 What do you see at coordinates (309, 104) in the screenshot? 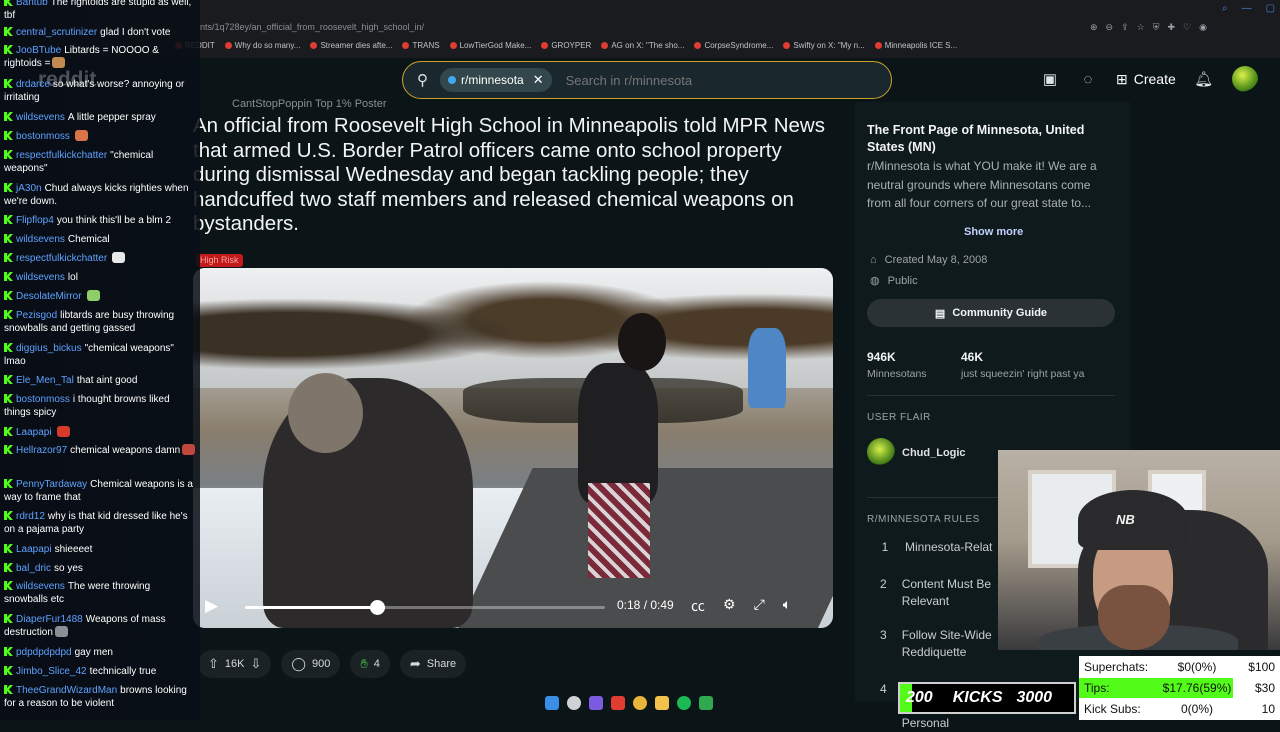
I see `post-author: CantStopPoppin Top 1% Poster` at bounding box center [309, 104].